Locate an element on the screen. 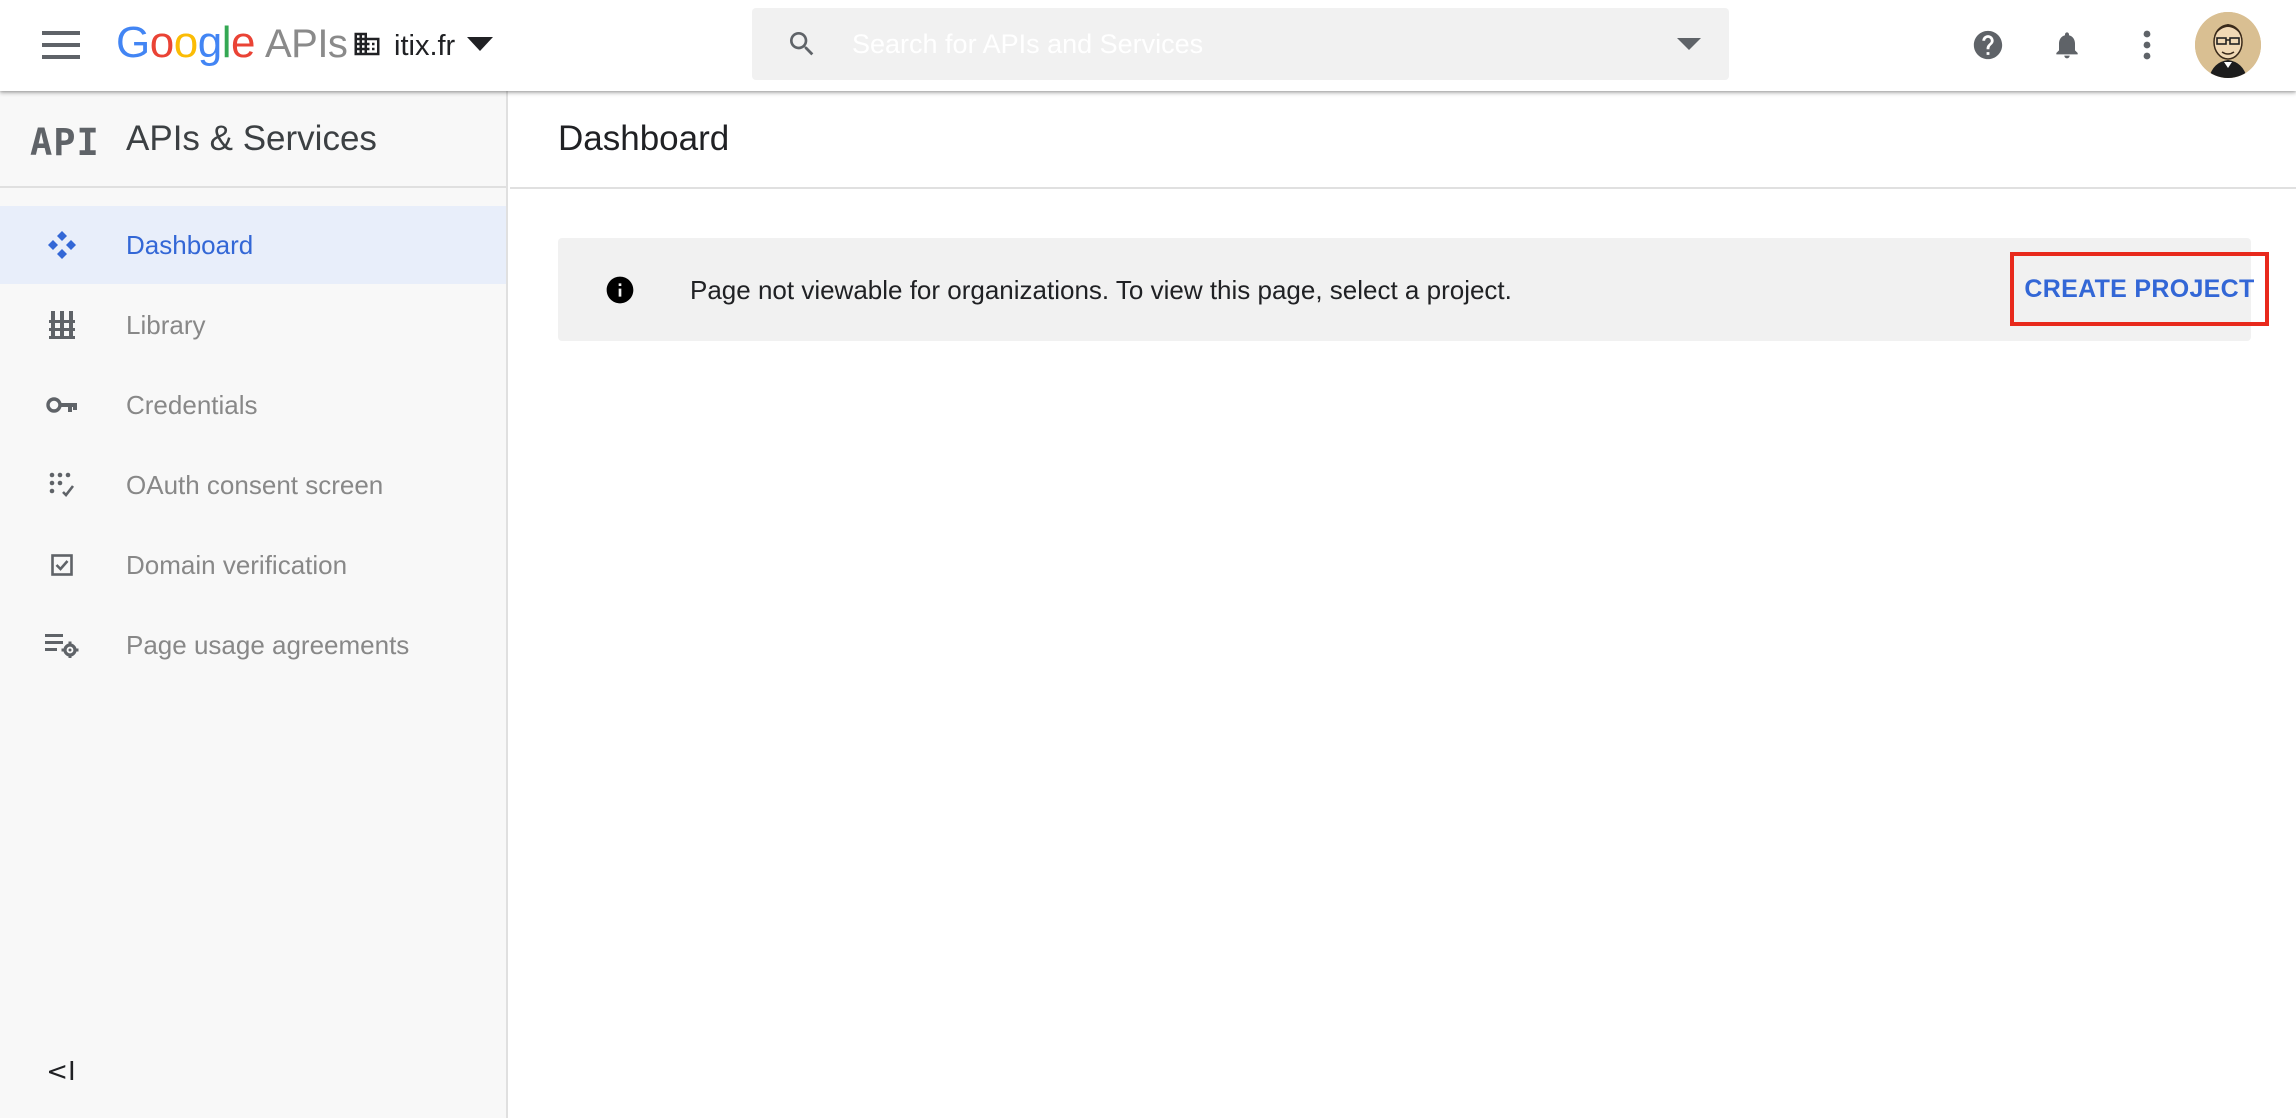 This screenshot has width=2296, height=1118. more-vert-icon is located at coordinates (2147, 45).